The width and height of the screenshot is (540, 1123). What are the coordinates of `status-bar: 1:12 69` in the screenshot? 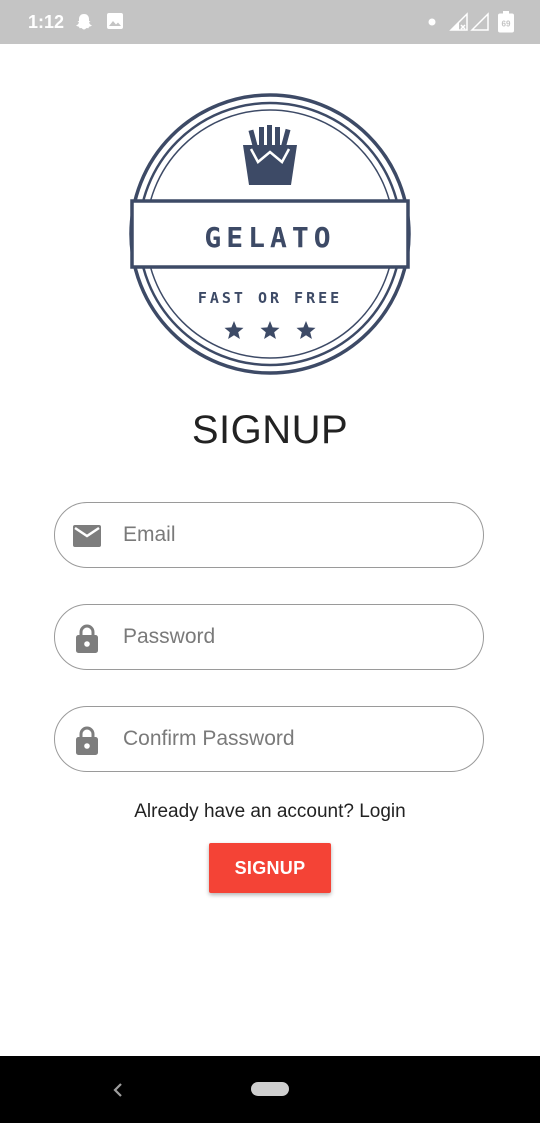 It's located at (270, 22).